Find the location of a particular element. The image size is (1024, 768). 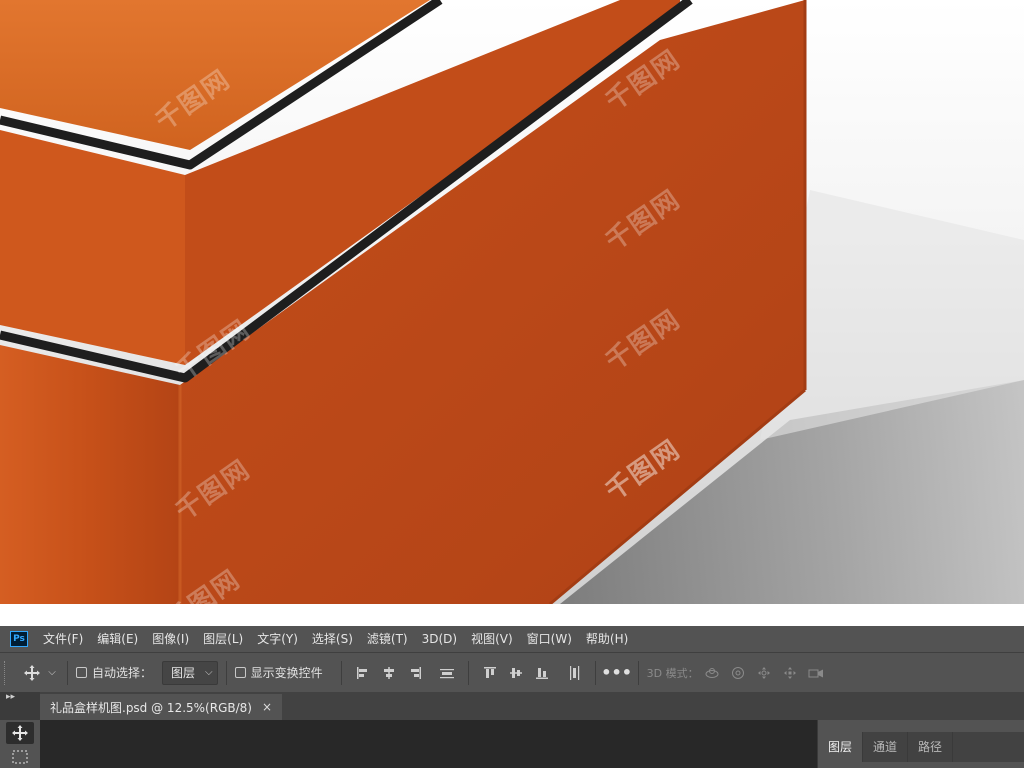

show-transform-label: 显示变换控件 is located at coordinates (286, 673).